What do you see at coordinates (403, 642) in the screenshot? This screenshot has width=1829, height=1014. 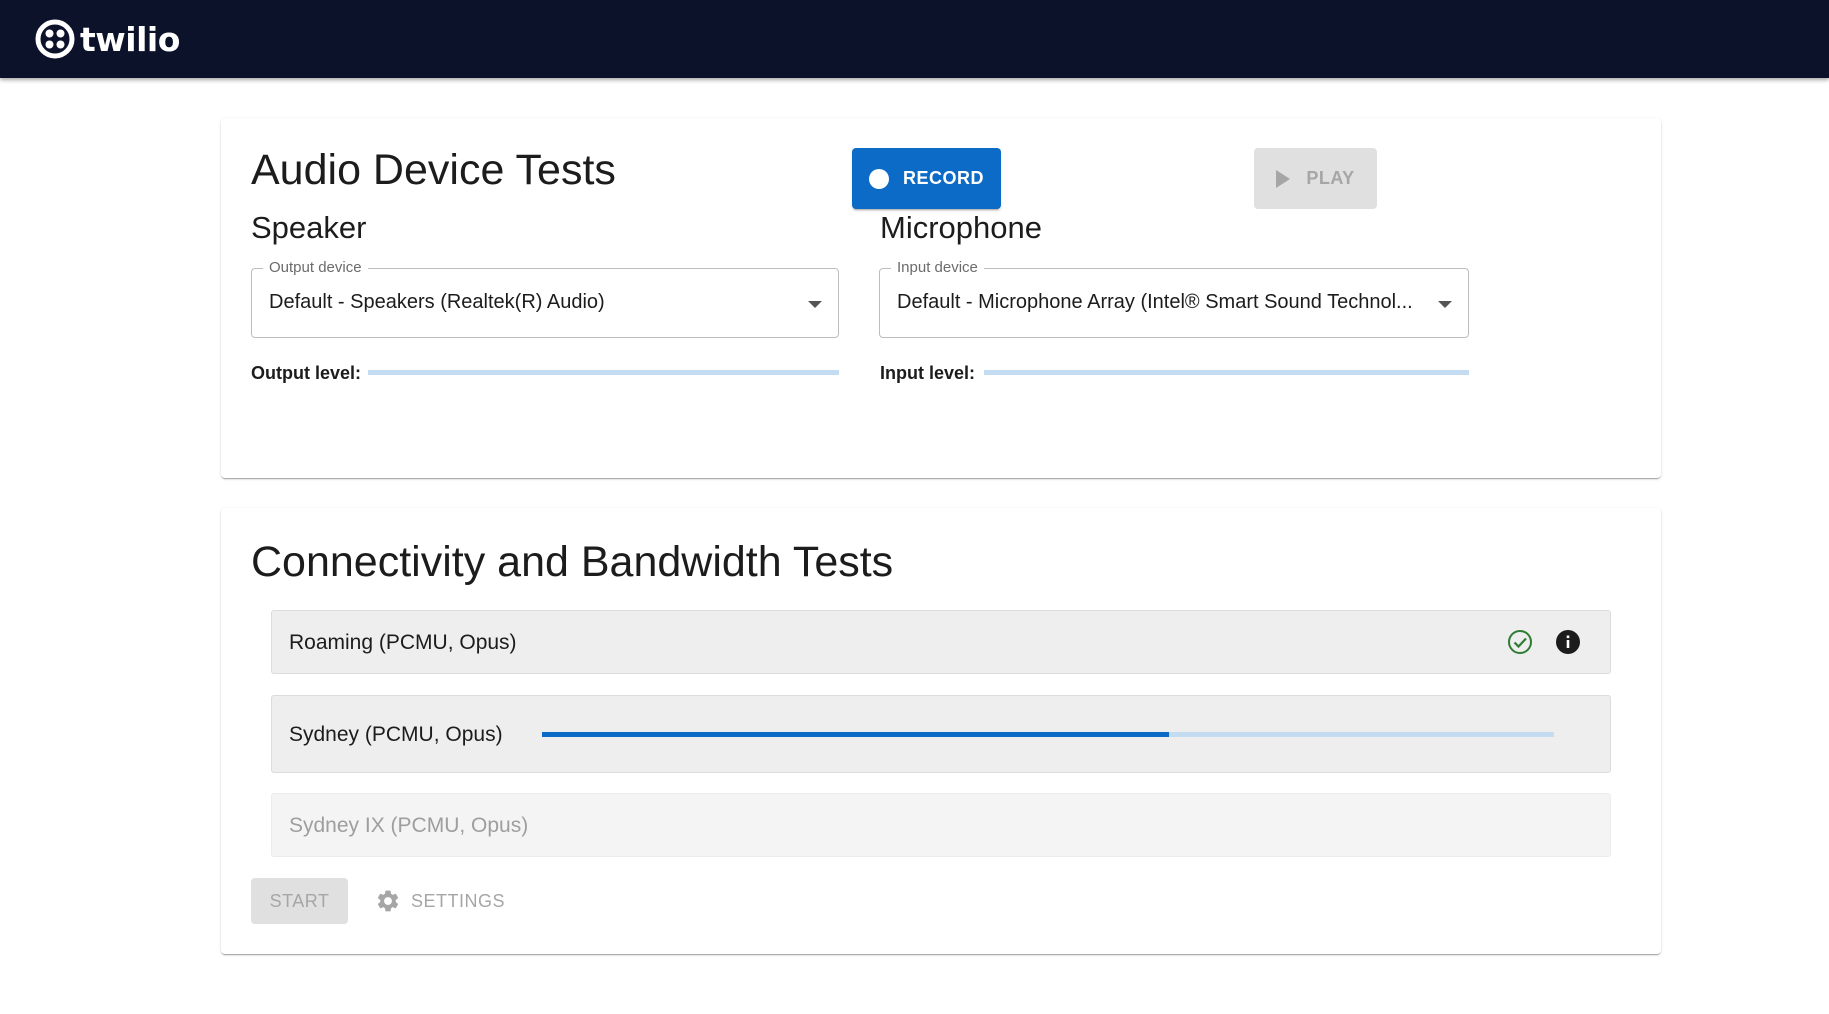 I see `test-row-label: Roaming (PCMU, Opus)` at bounding box center [403, 642].